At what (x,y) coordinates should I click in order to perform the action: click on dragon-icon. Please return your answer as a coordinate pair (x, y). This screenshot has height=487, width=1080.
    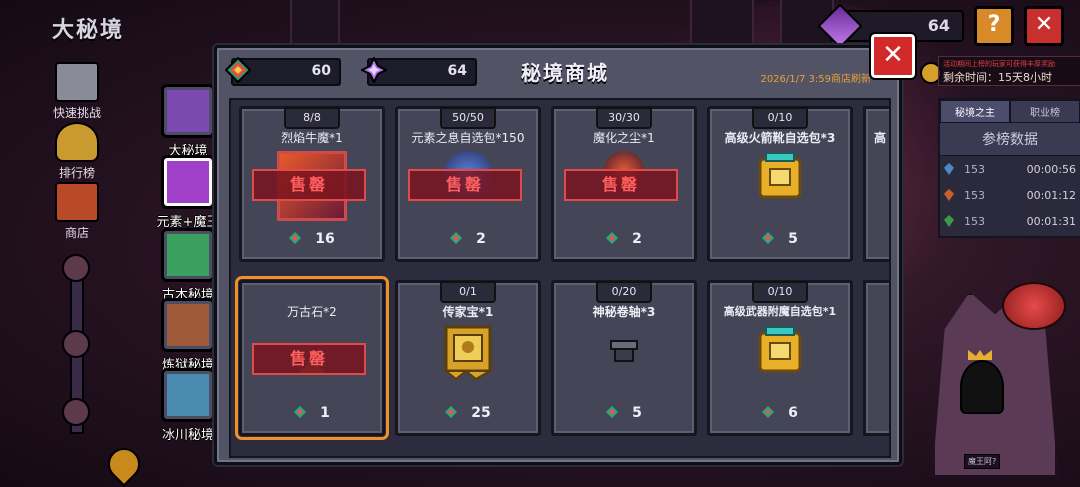
    Looking at the image, I should click on (1034, 306).